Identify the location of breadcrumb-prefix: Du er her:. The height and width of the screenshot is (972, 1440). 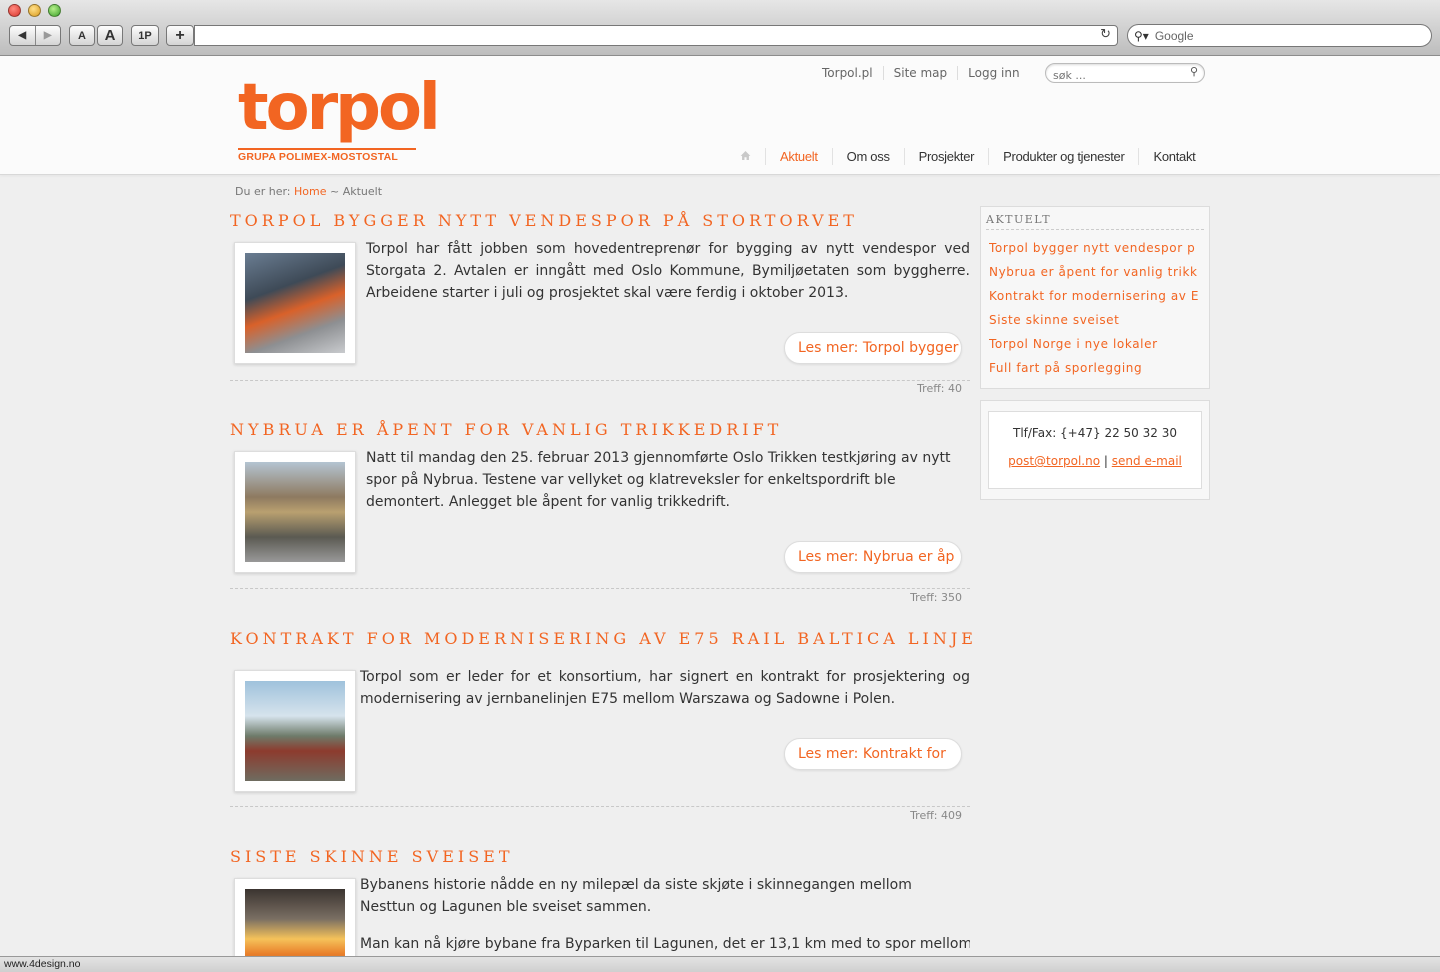
(263, 191).